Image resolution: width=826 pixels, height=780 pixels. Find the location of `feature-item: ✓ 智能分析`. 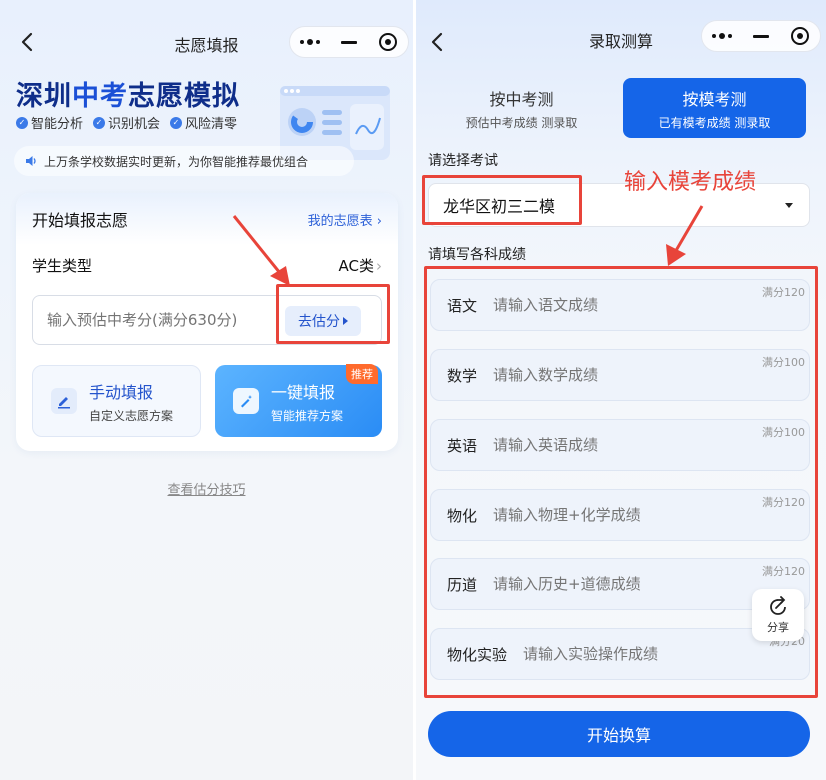

feature-item: ✓ 智能分析 is located at coordinates (49, 122).